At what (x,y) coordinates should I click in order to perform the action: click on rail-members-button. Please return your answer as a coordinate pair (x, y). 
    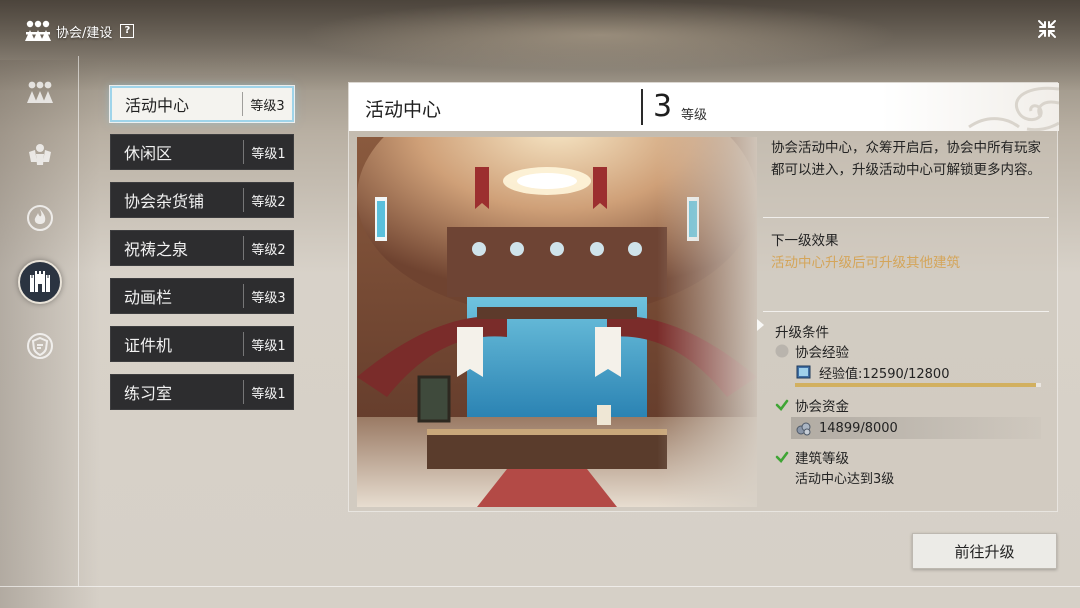
    Looking at the image, I should click on (40, 92).